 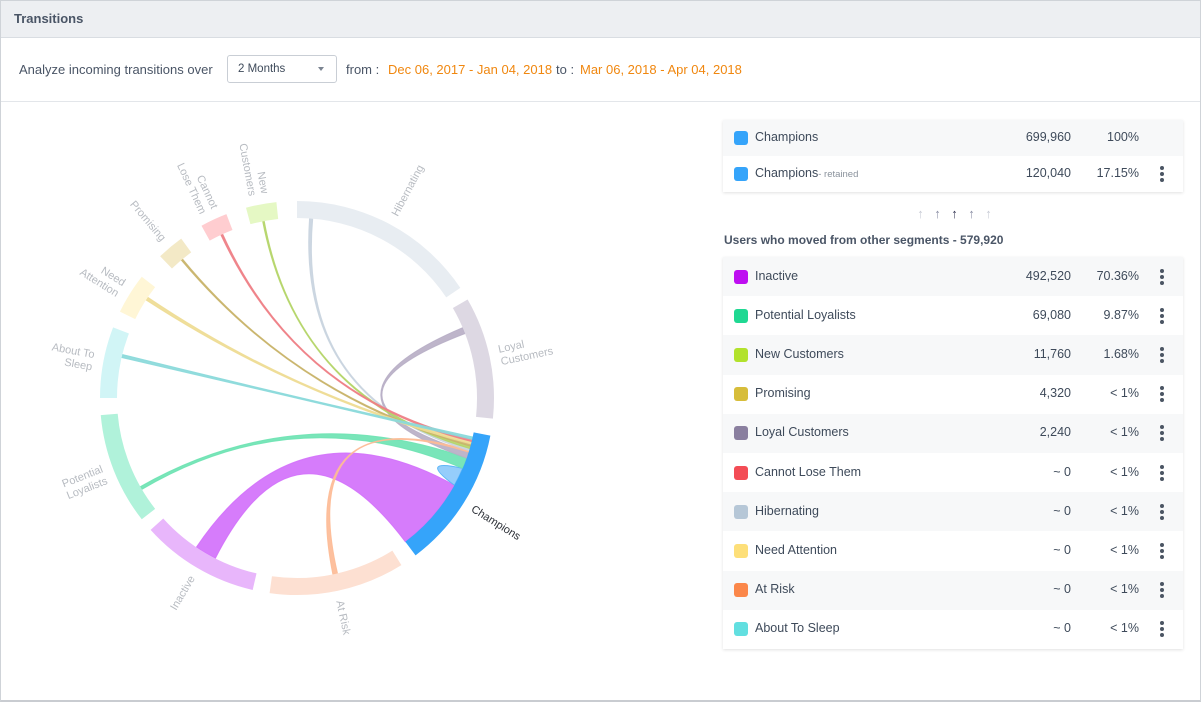 What do you see at coordinates (807, 173) in the screenshot?
I see `segment-name: Champions- retained` at bounding box center [807, 173].